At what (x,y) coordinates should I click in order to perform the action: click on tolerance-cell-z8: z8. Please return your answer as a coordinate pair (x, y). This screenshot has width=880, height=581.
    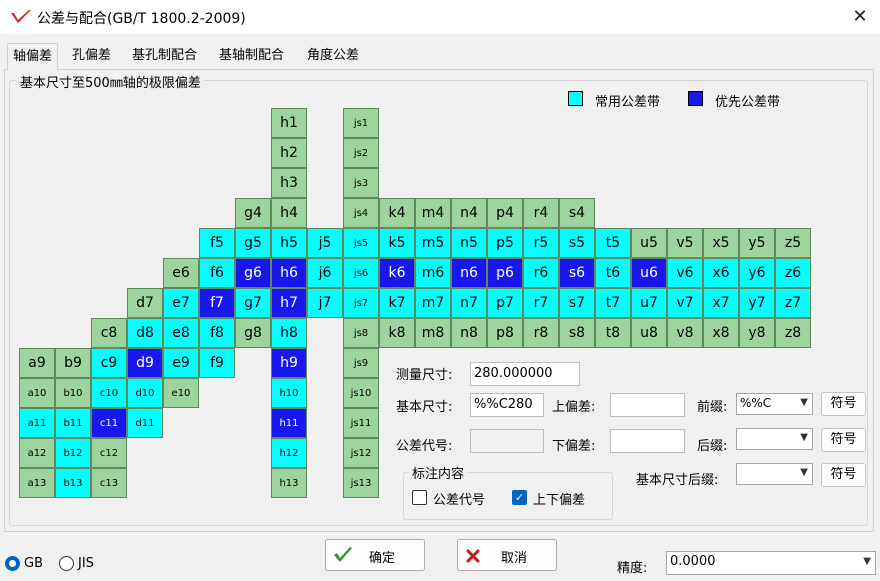
    Looking at the image, I should click on (793, 333).